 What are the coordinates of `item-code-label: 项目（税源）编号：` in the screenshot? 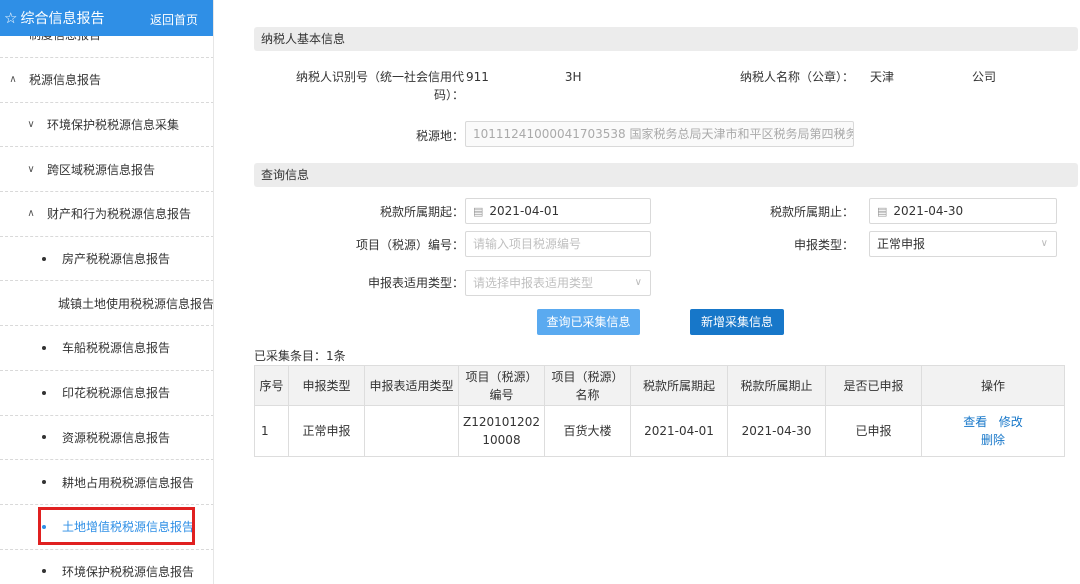 It's located at (409, 245).